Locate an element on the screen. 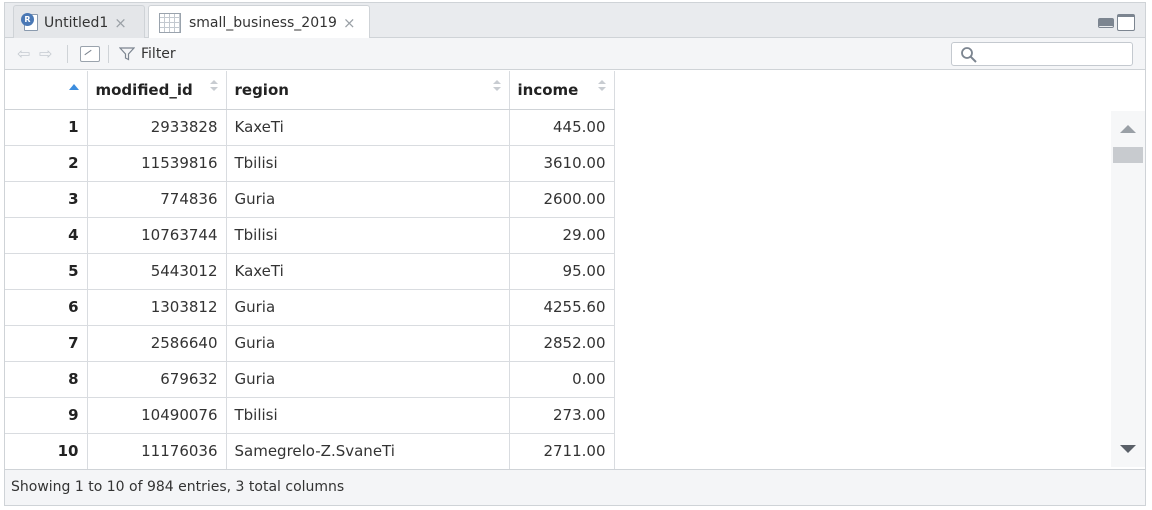 This screenshot has height=510, width=1152. tab-untitled1: R Untitled1 × is located at coordinates (79, 22).